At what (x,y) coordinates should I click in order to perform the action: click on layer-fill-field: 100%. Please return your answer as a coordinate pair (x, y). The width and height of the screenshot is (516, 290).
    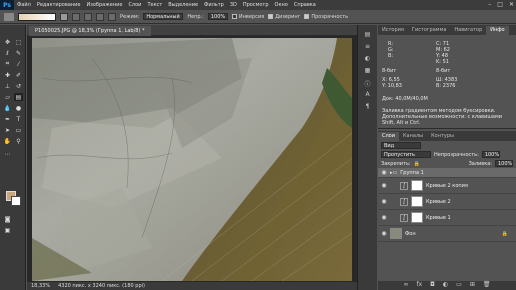
    Looking at the image, I should click on (504, 163).